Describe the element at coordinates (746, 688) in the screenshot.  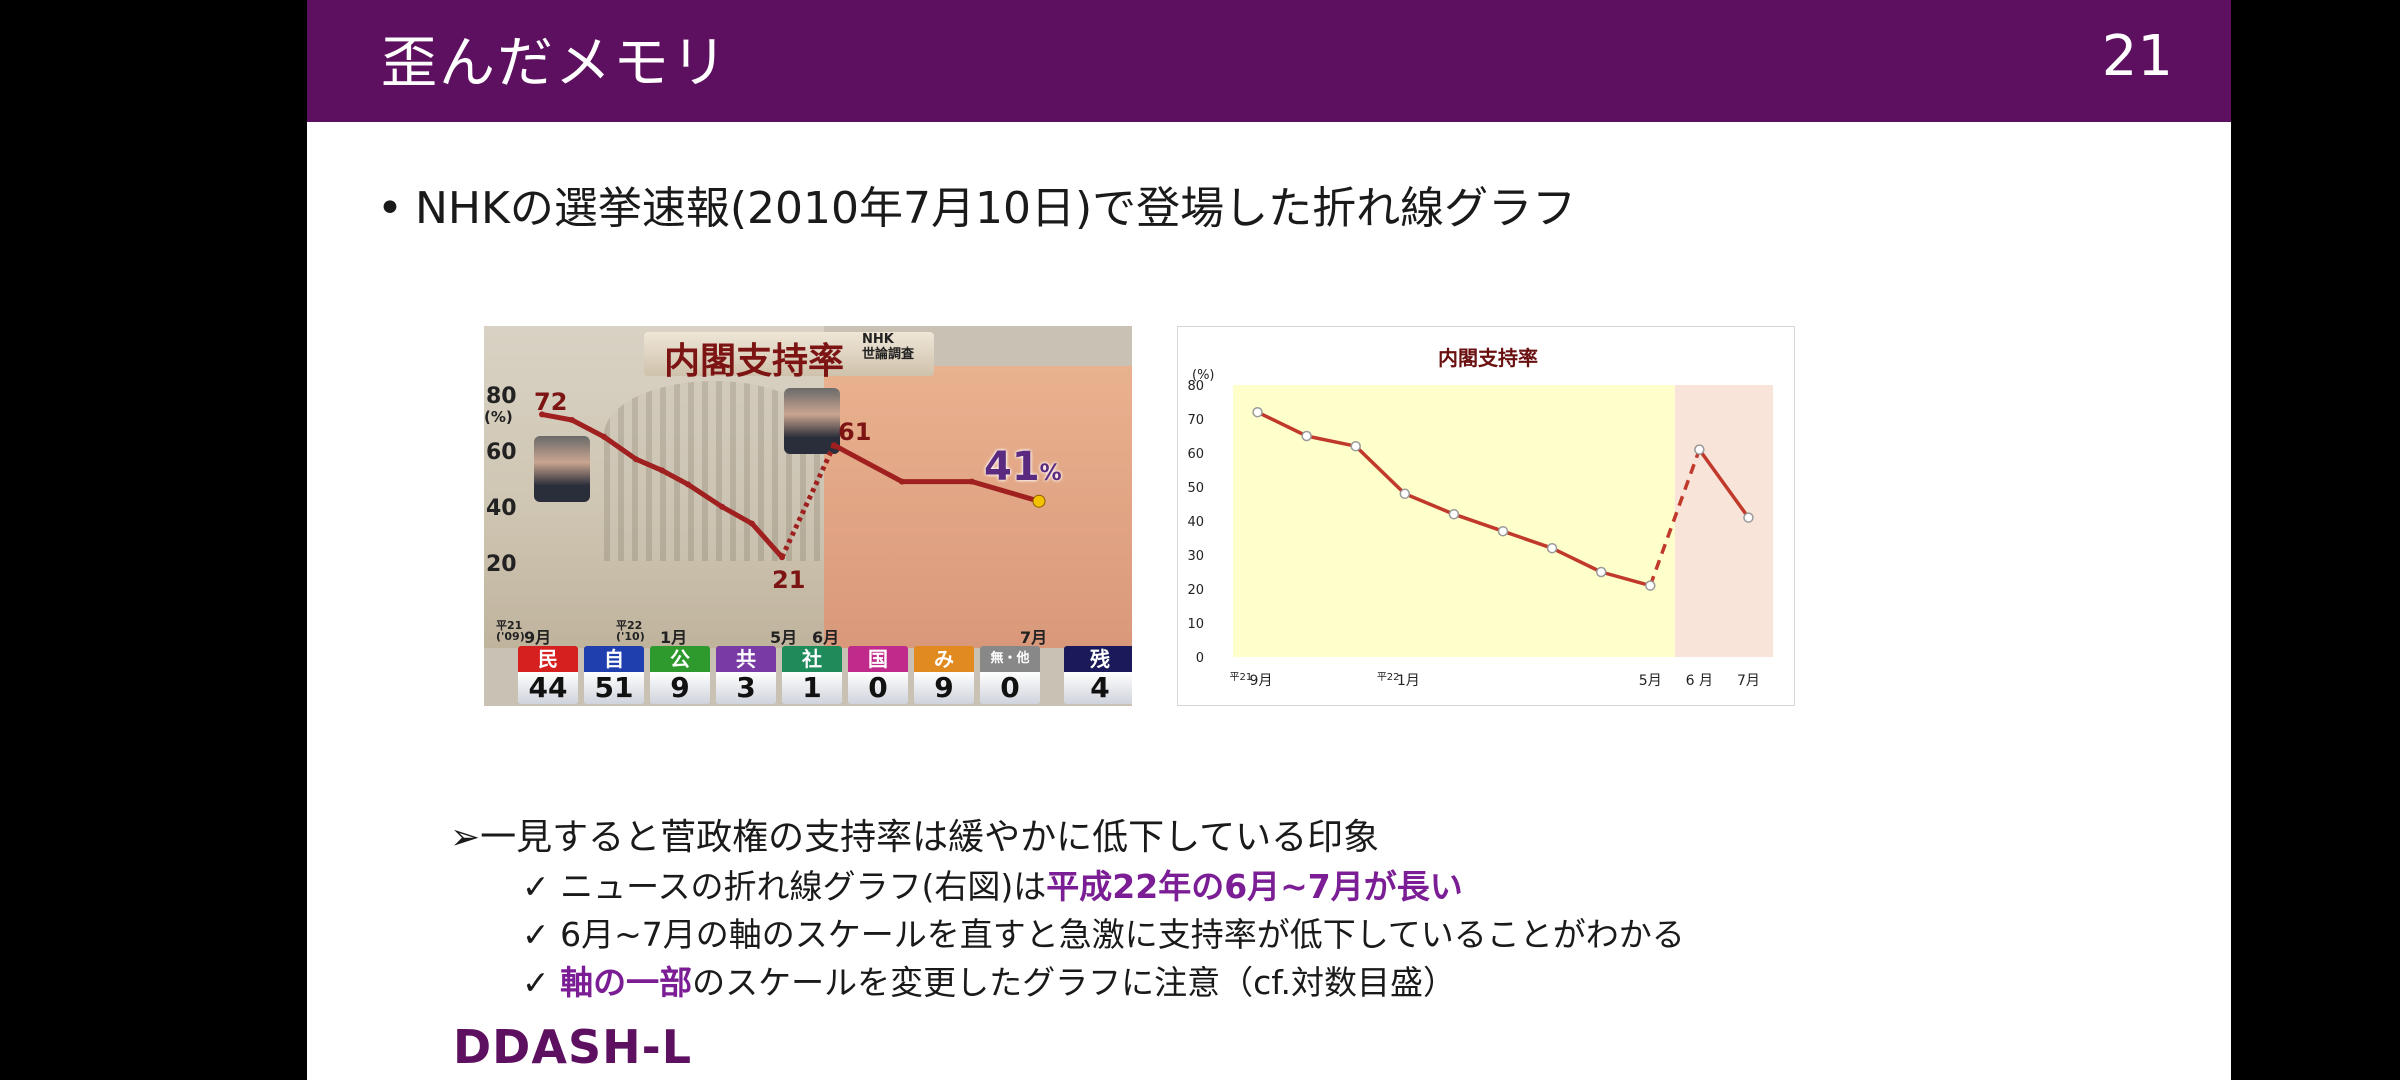
I see `party-seats: 3` at that location.